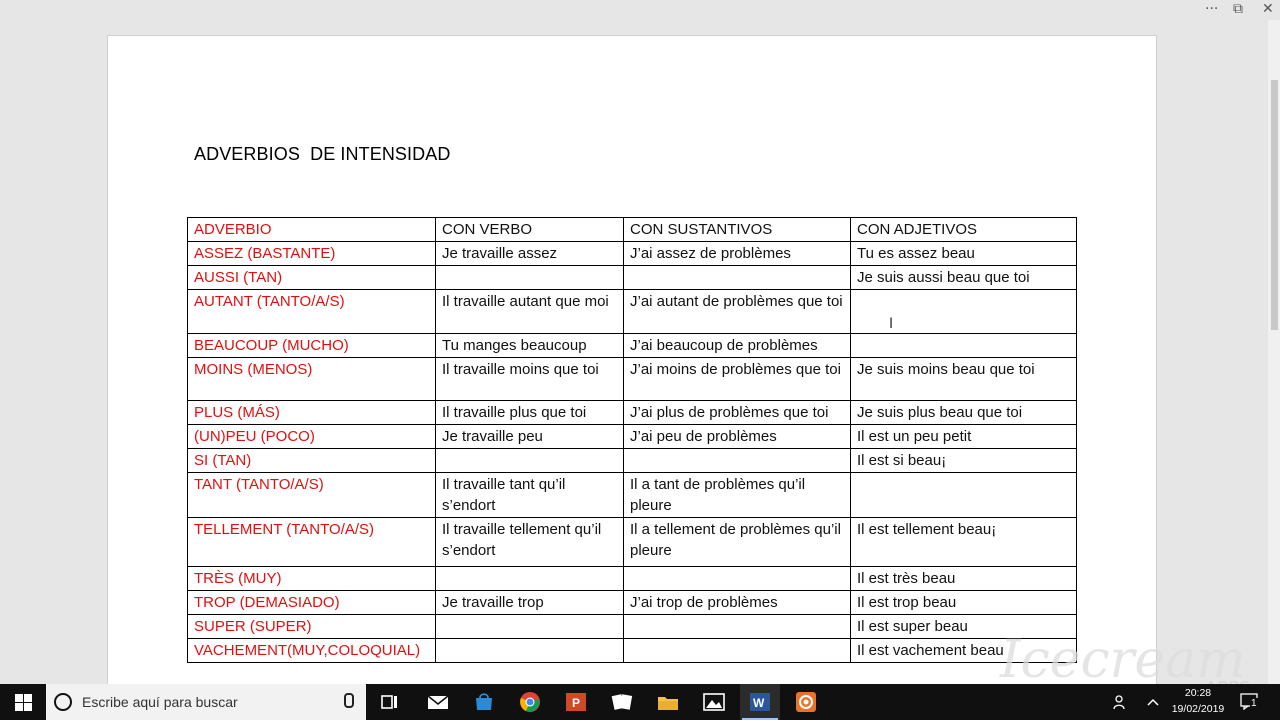  Describe the element at coordinates (963, 436) in the screenshot. I see `table-cell: Il est un peu petit` at that location.